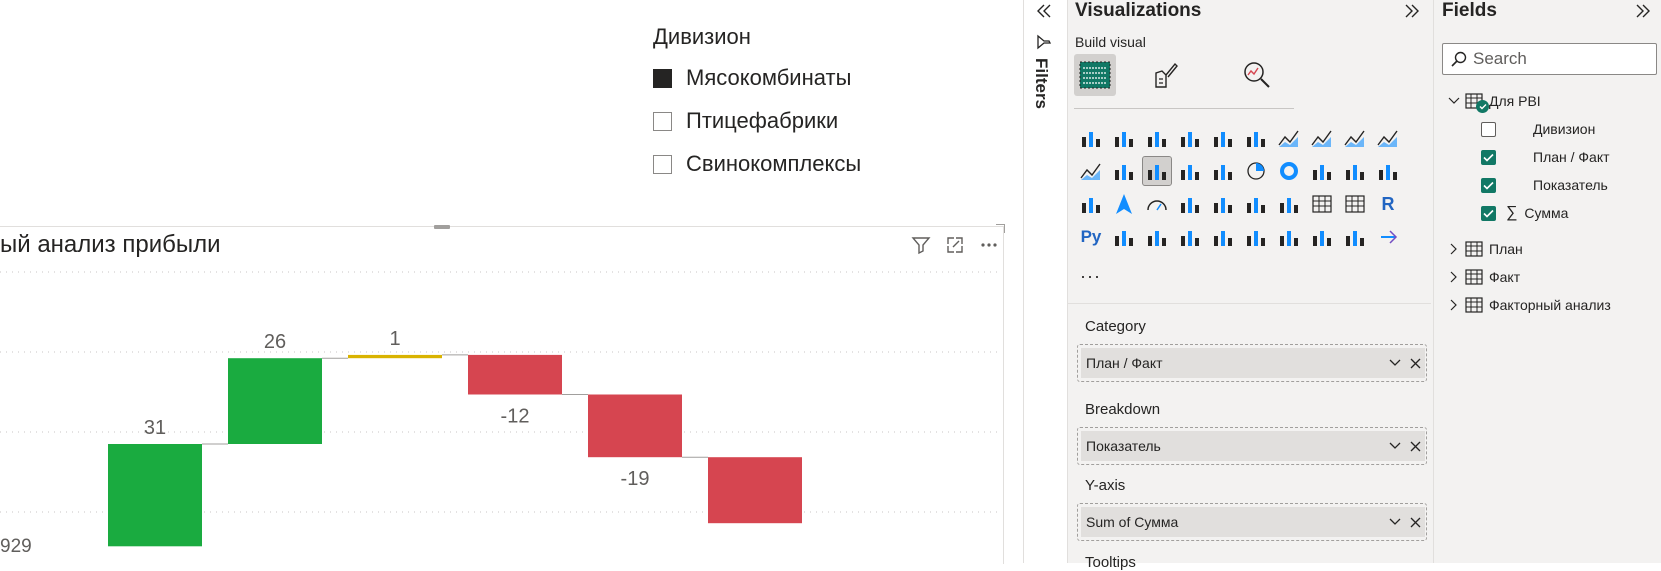 The width and height of the screenshot is (1661, 571). Describe the element at coordinates (1483, 277) in the screenshot. I see `table-fact: Факт` at that location.